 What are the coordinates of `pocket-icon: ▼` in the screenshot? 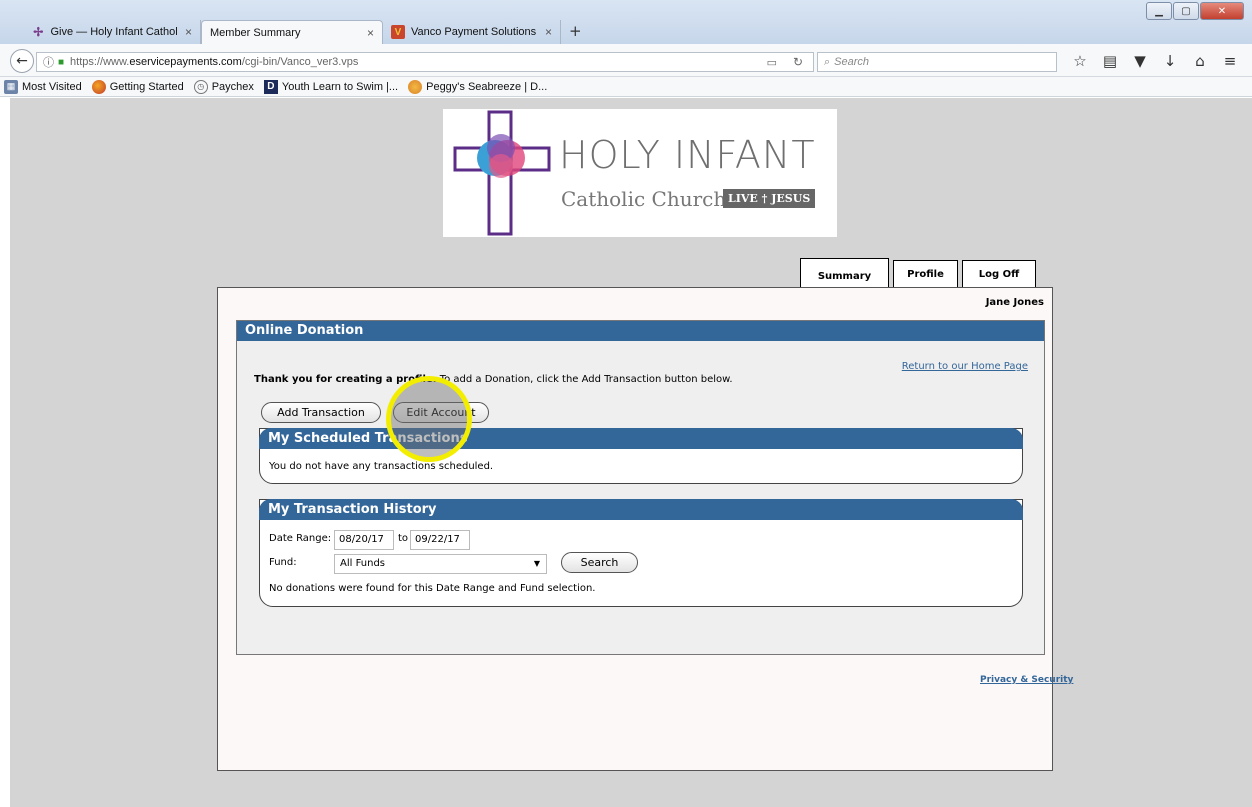 It's located at (1140, 61).